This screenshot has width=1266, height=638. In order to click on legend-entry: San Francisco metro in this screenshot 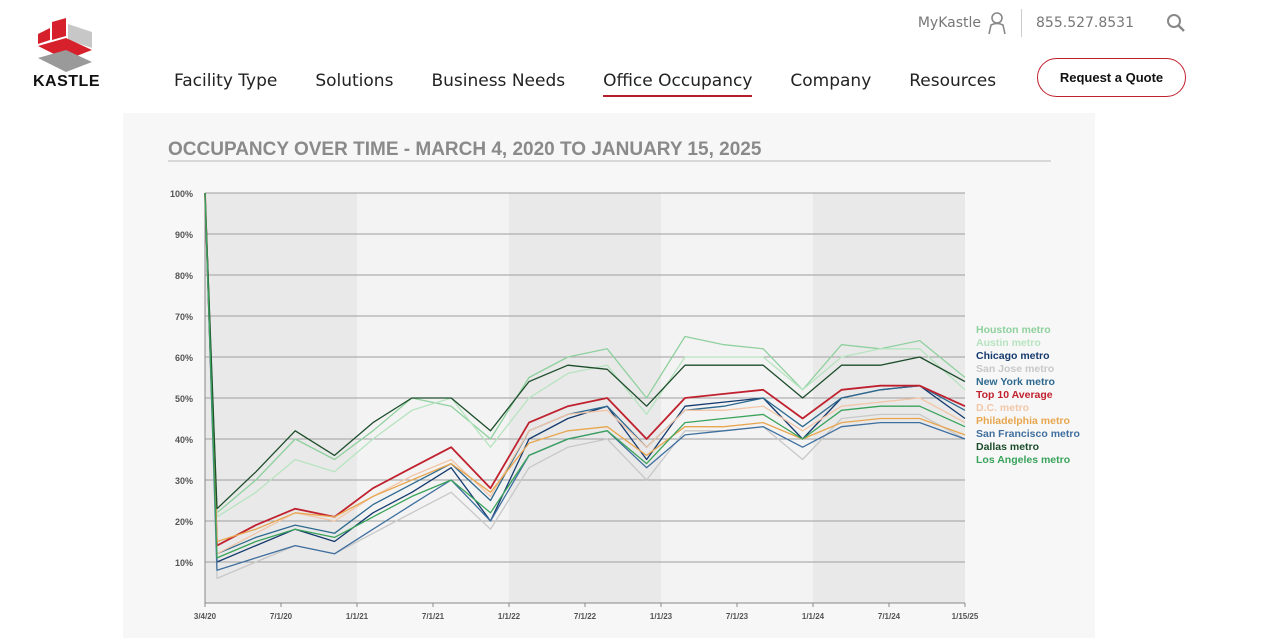, I will do `click(1028, 434)`.